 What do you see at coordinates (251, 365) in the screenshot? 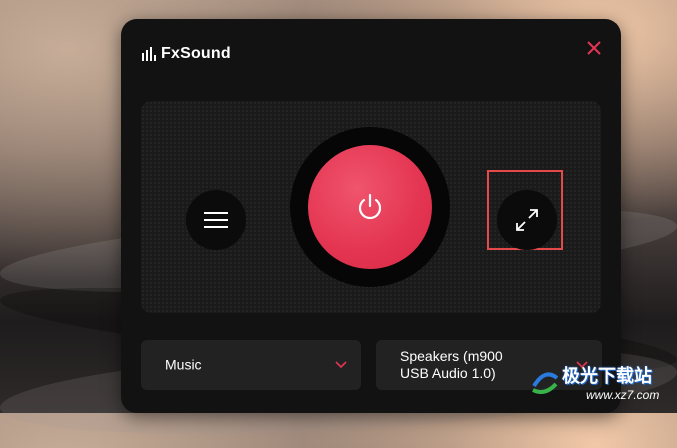
I see `preset-dropdown: Music` at bounding box center [251, 365].